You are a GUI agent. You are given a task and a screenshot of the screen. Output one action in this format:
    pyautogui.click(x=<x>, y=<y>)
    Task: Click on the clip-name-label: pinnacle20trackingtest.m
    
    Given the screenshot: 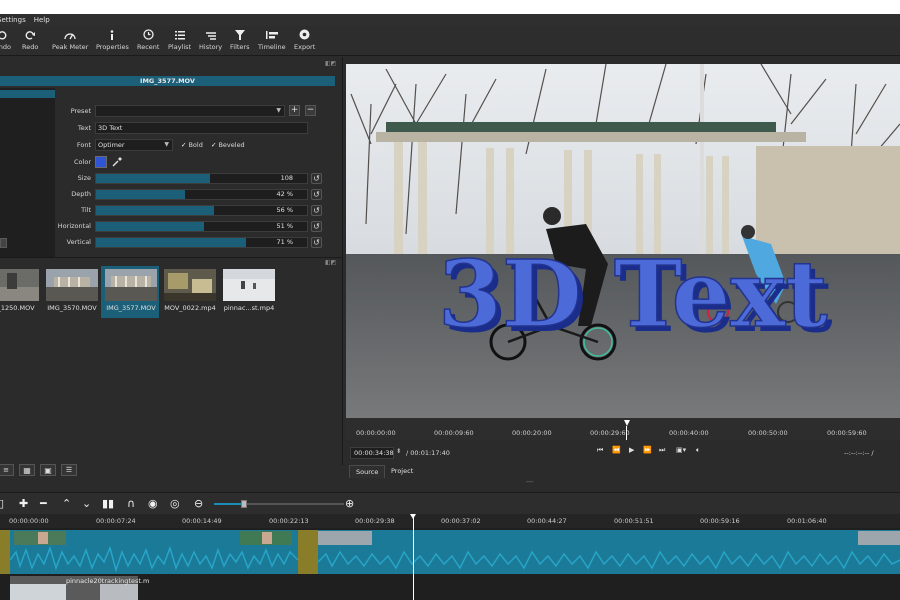 What is the action you would take?
    pyautogui.click(x=108, y=581)
    